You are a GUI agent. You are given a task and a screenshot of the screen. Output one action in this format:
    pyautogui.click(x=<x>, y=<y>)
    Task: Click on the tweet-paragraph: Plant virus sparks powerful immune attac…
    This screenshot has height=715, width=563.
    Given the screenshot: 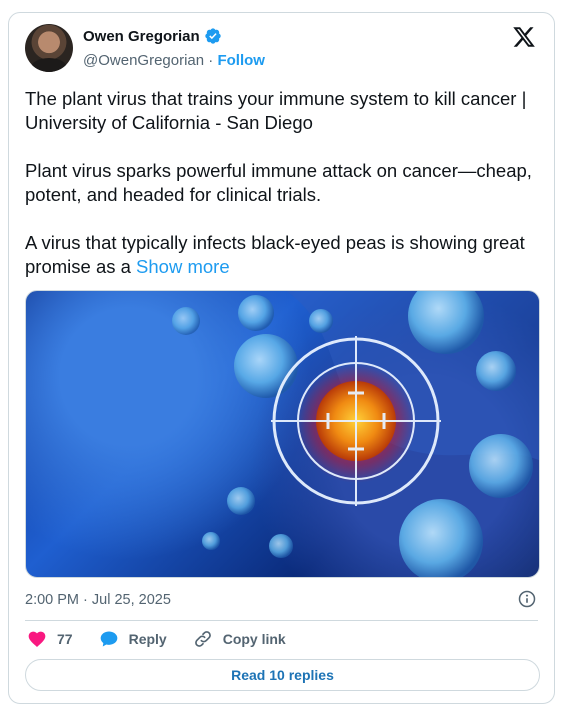 What is the action you would take?
    pyautogui.click(x=278, y=182)
    